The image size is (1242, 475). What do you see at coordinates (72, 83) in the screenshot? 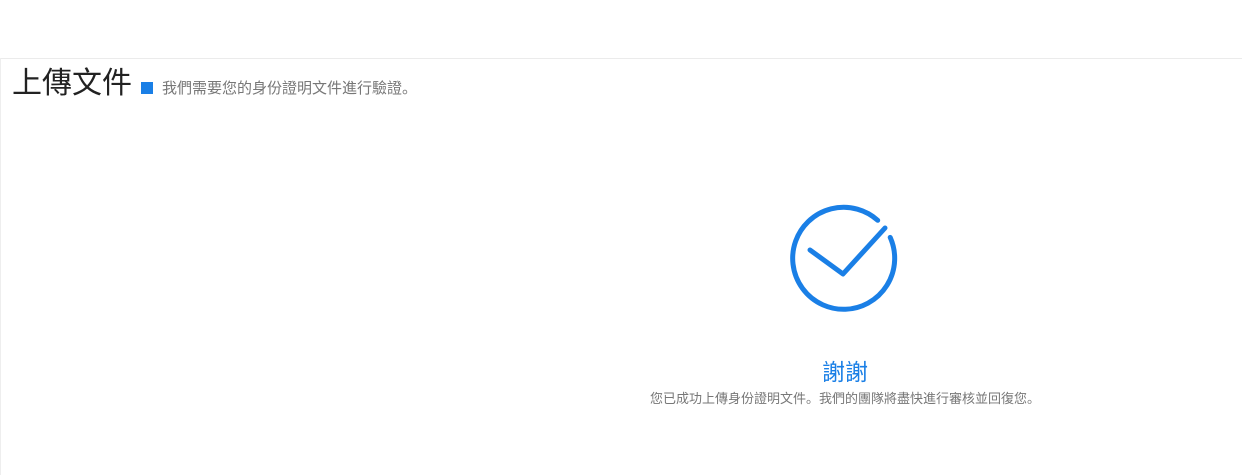
I see `page-title: 上傳文件` at bounding box center [72, 83].